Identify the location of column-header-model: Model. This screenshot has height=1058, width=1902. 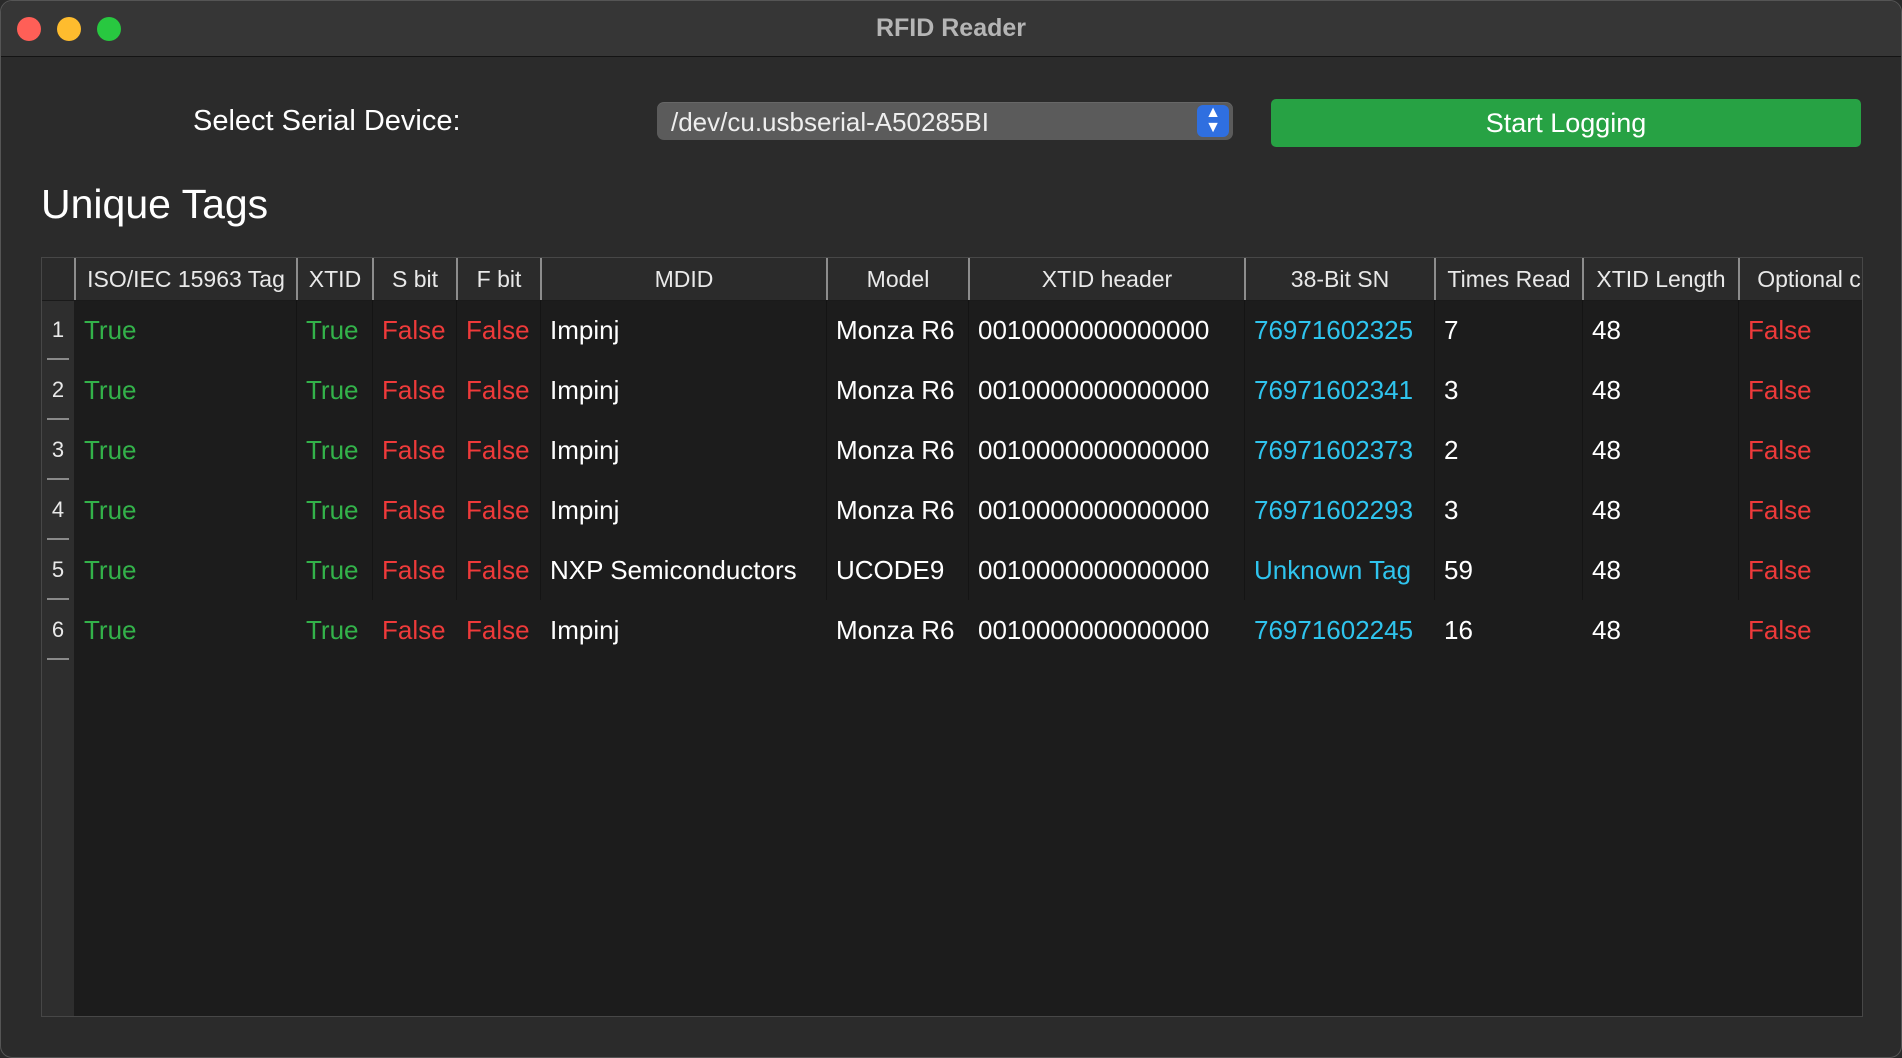
(897, 279).